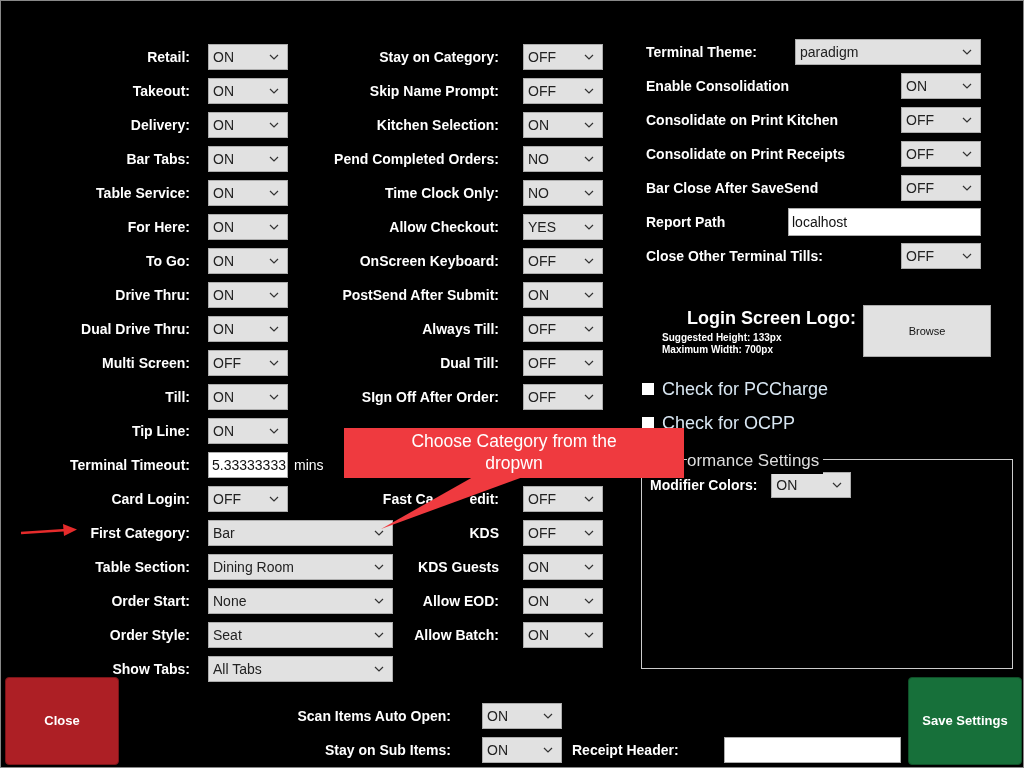 This screenshot has height=768, width=1024. What do you see at coordinates (168, 57) in the screenshot?
I see `field-label: Retail:` at bounding box center [168, 57].